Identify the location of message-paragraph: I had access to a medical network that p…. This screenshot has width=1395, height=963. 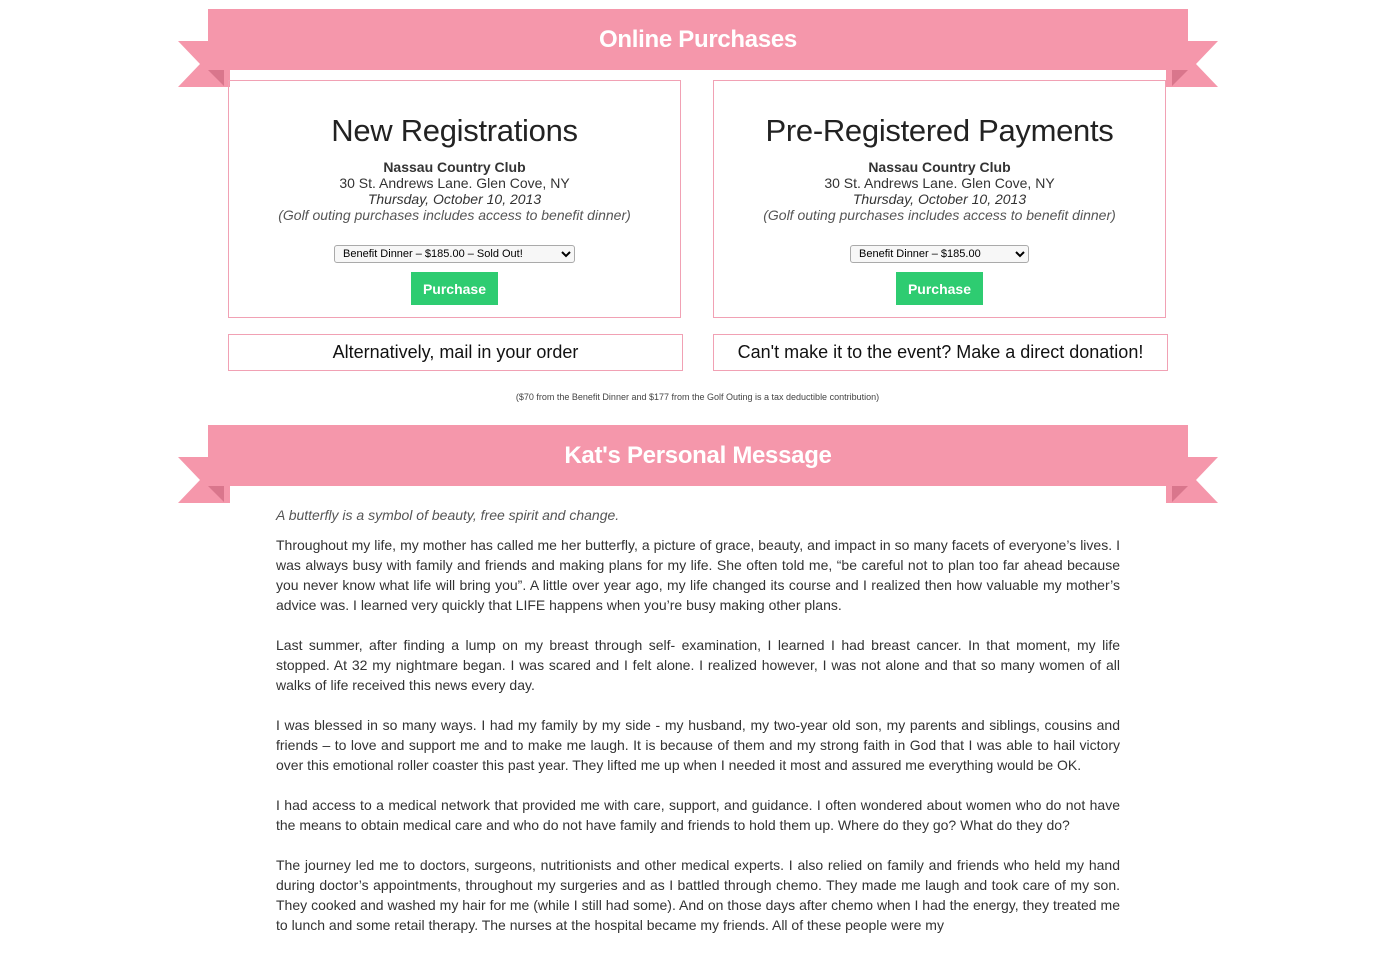
(698, 815).